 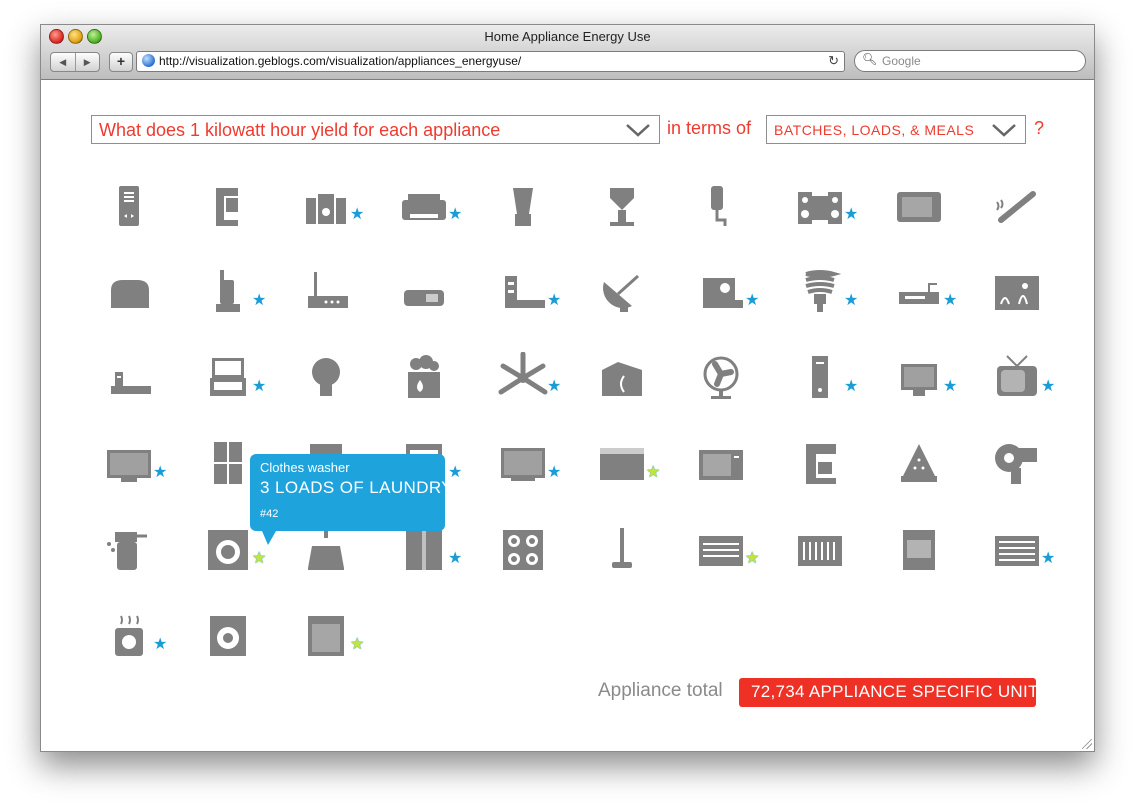 What do you see at coordinates (719, 206) in the screenshot?
I see `cell-phone-charger-icon` at bounding box center [719, 206].